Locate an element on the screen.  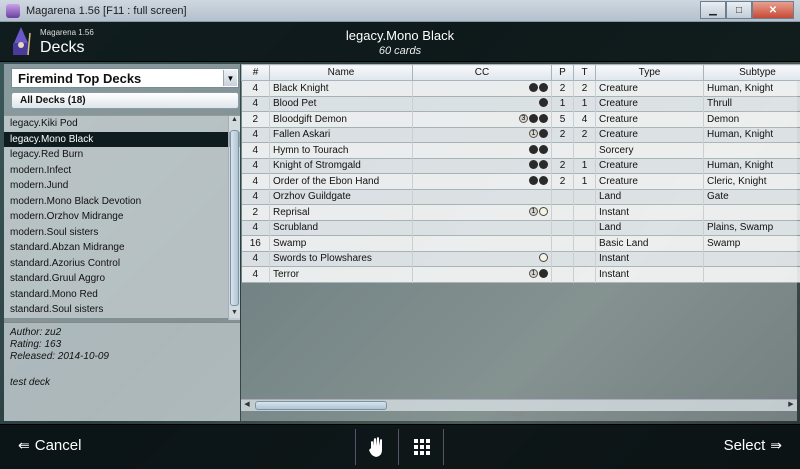
card-name-cell: Knight of Stromgald is located at coordinates (341, 166).